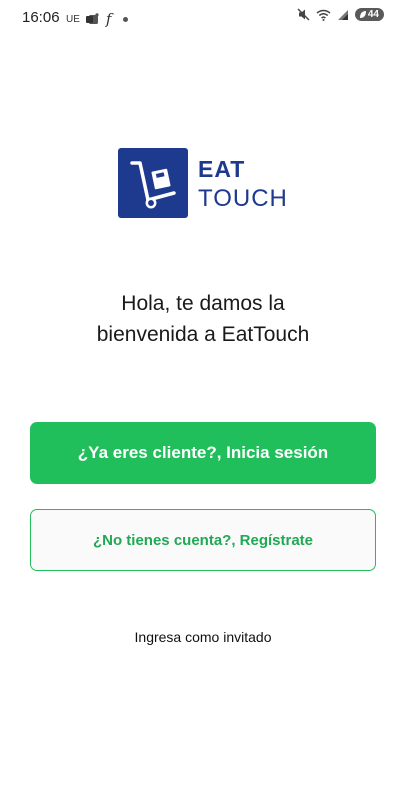 The height and width of the screenshot is (800, 406). Describe the element at coordinates (203, 303) in the screenshot. I see `welcome-line-1: Hola, te damos la` at that location.